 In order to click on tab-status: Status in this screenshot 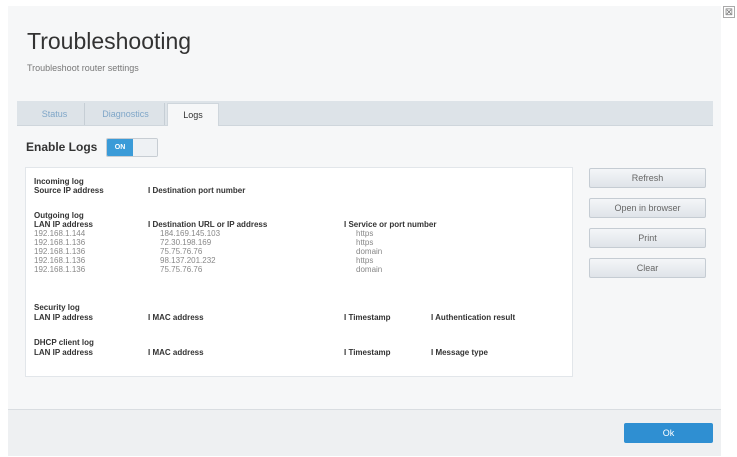, I will do `click(55, 114)`.